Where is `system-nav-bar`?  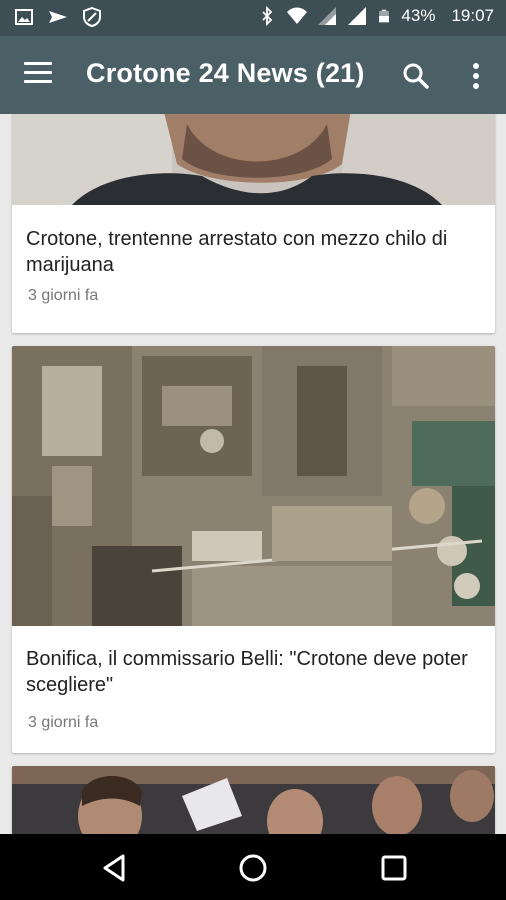 system-nav-bar is located at coordinates (253, 867).